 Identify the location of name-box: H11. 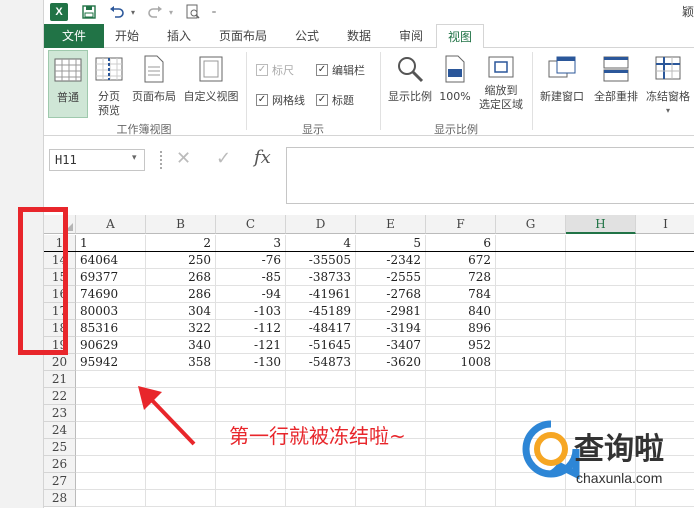
(97, 160).